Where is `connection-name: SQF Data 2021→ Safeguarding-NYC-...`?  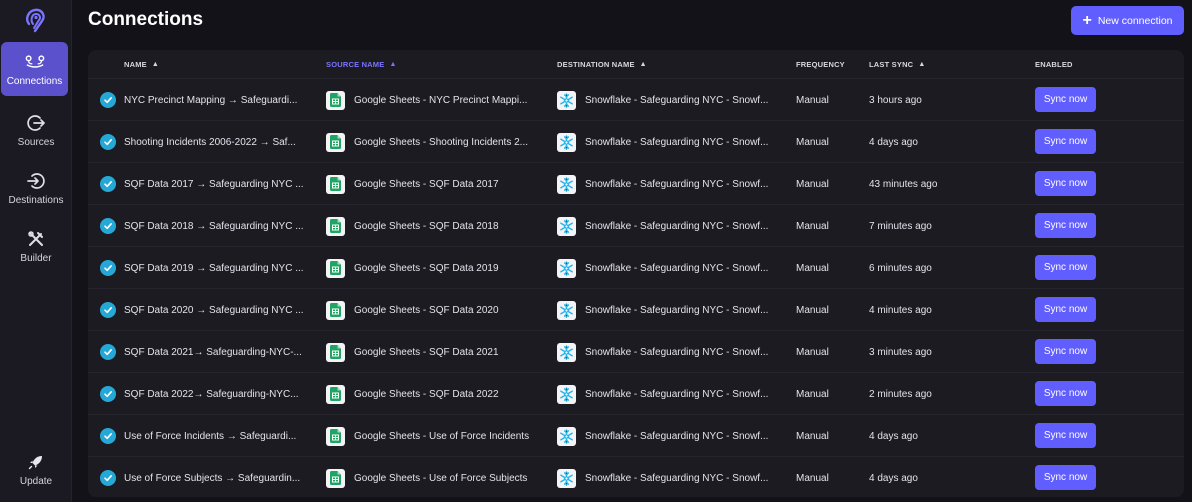 connection-name: SQF Data 2021→ Safeguarding-NYC-... is located at coordinates (219, 352).